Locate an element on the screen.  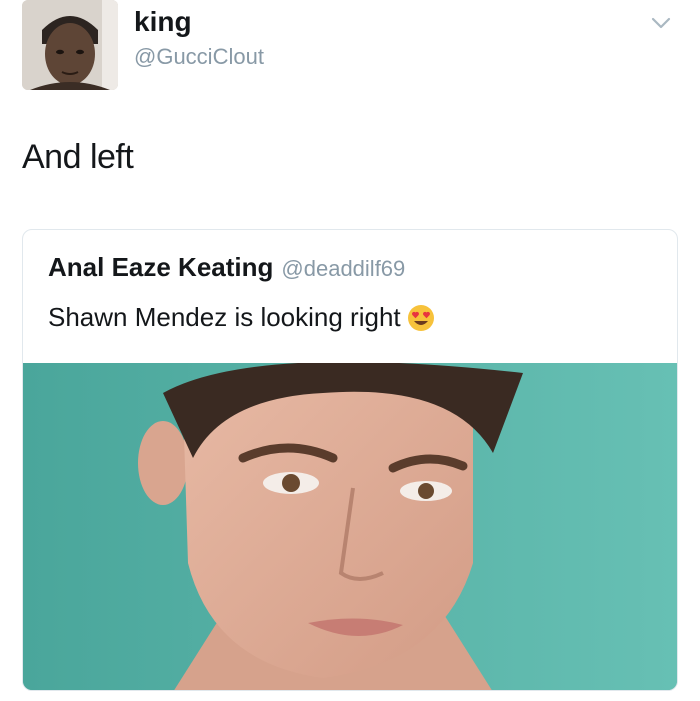
quoted-tweet-text-line: Shawn Mendez is looking right is located at coordinates (241, 320).